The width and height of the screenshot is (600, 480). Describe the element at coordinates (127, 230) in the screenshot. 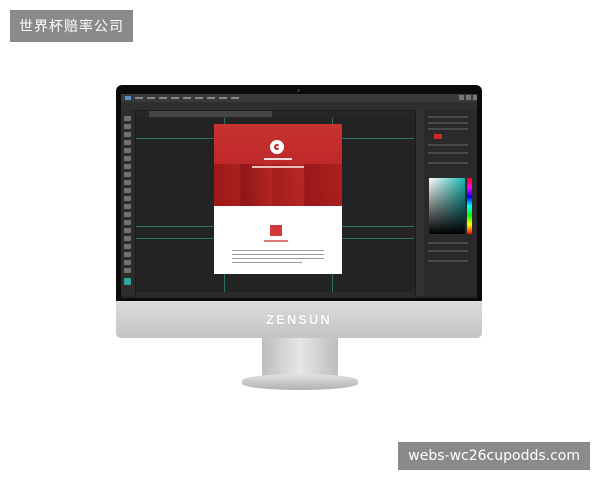

I see `pen-tool-icon` at that location.